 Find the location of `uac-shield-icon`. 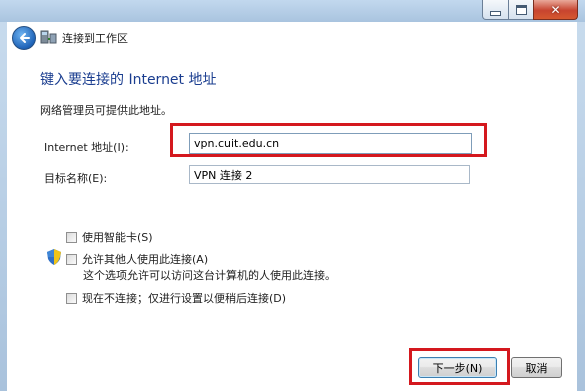

uac-shield-icon is located at coordinates (54, 257).